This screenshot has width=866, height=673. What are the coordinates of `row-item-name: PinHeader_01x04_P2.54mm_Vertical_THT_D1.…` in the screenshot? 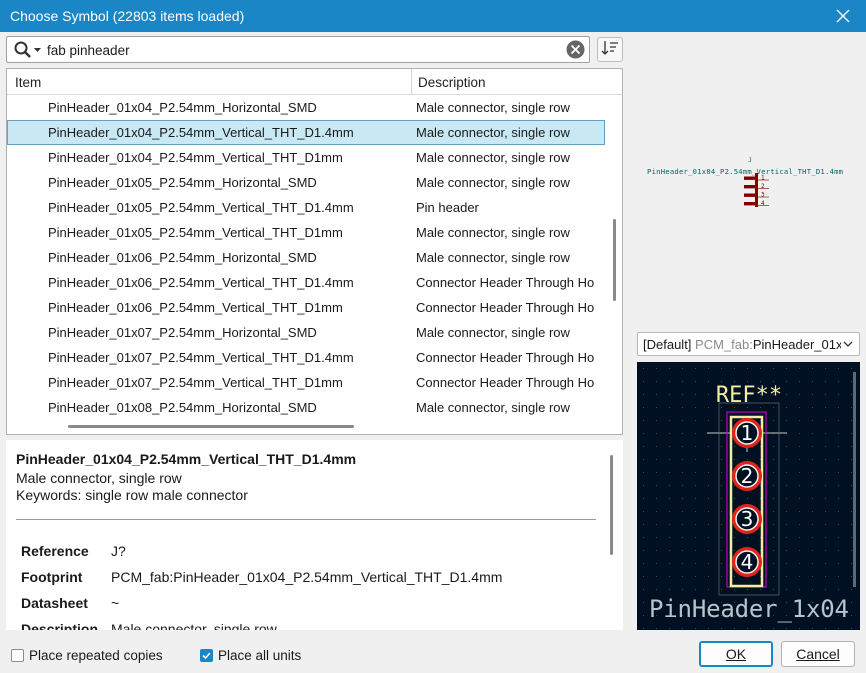 It's located at (201, 132).